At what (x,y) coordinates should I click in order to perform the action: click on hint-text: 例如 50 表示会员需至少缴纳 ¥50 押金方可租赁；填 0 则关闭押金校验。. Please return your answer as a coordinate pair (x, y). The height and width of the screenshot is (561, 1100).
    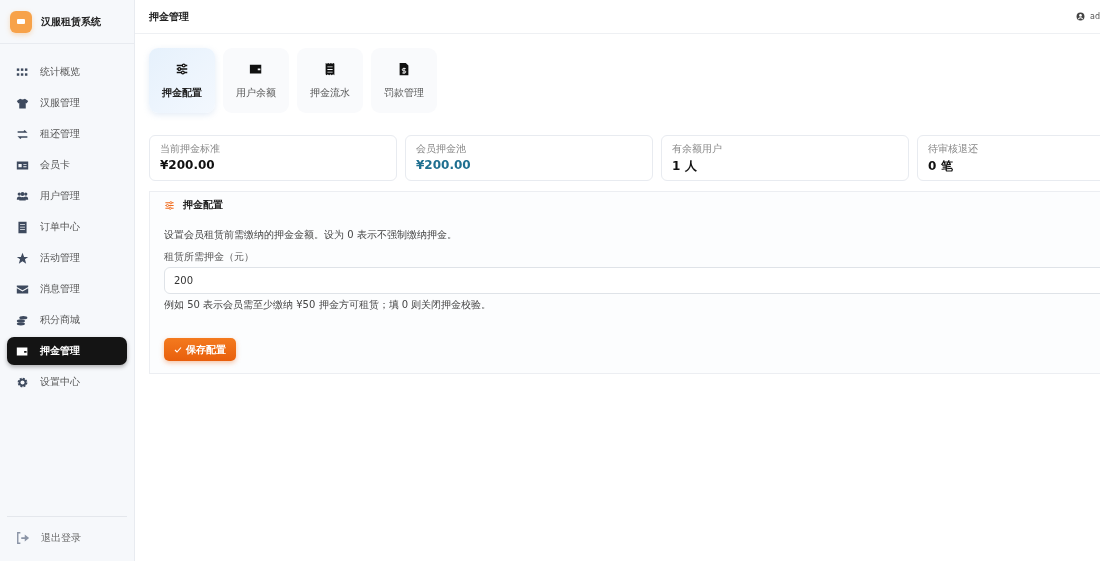
    Looking at the image, I should click on (328, 305).